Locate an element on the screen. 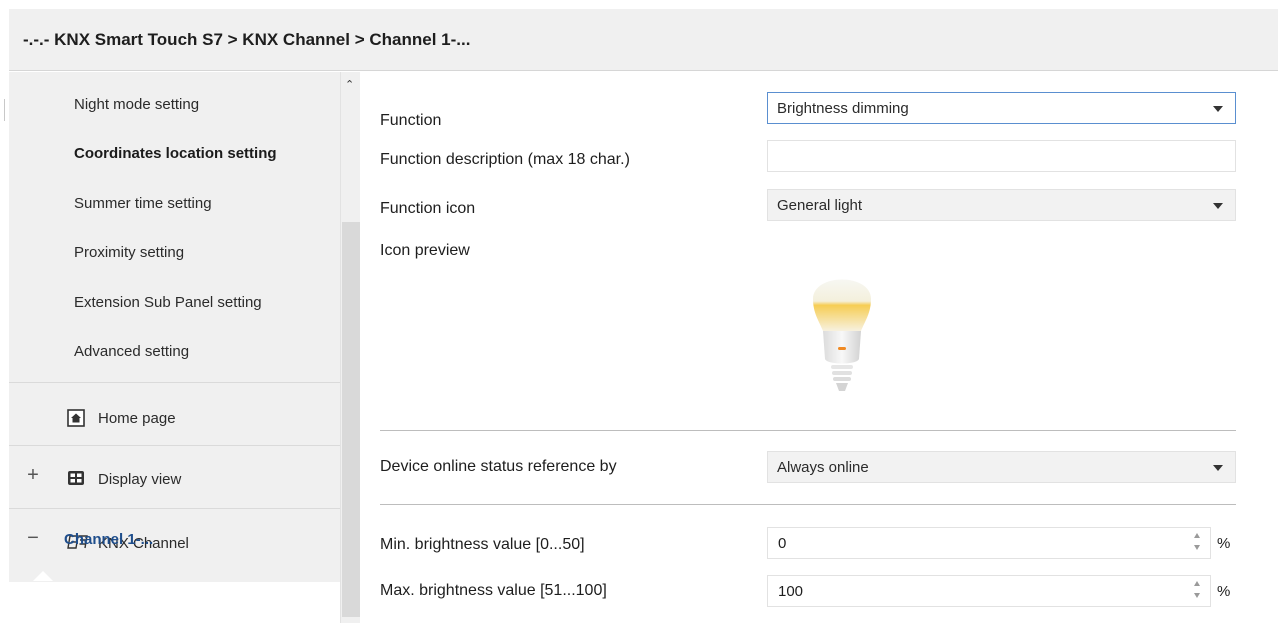 The image size is (1278, 623). sidebar-item-proximity: Proximity setting is located at coordinates (129, 252).